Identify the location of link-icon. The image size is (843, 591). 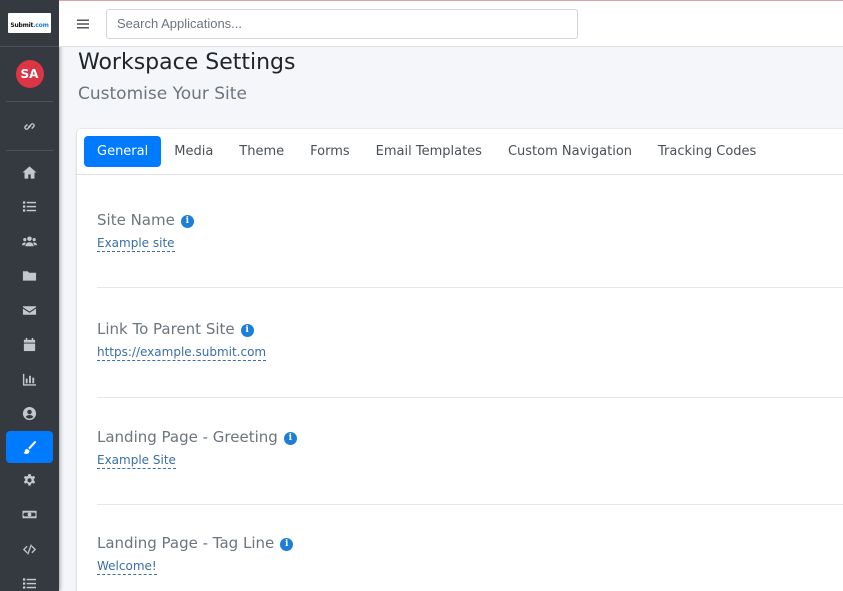
(29, 126).